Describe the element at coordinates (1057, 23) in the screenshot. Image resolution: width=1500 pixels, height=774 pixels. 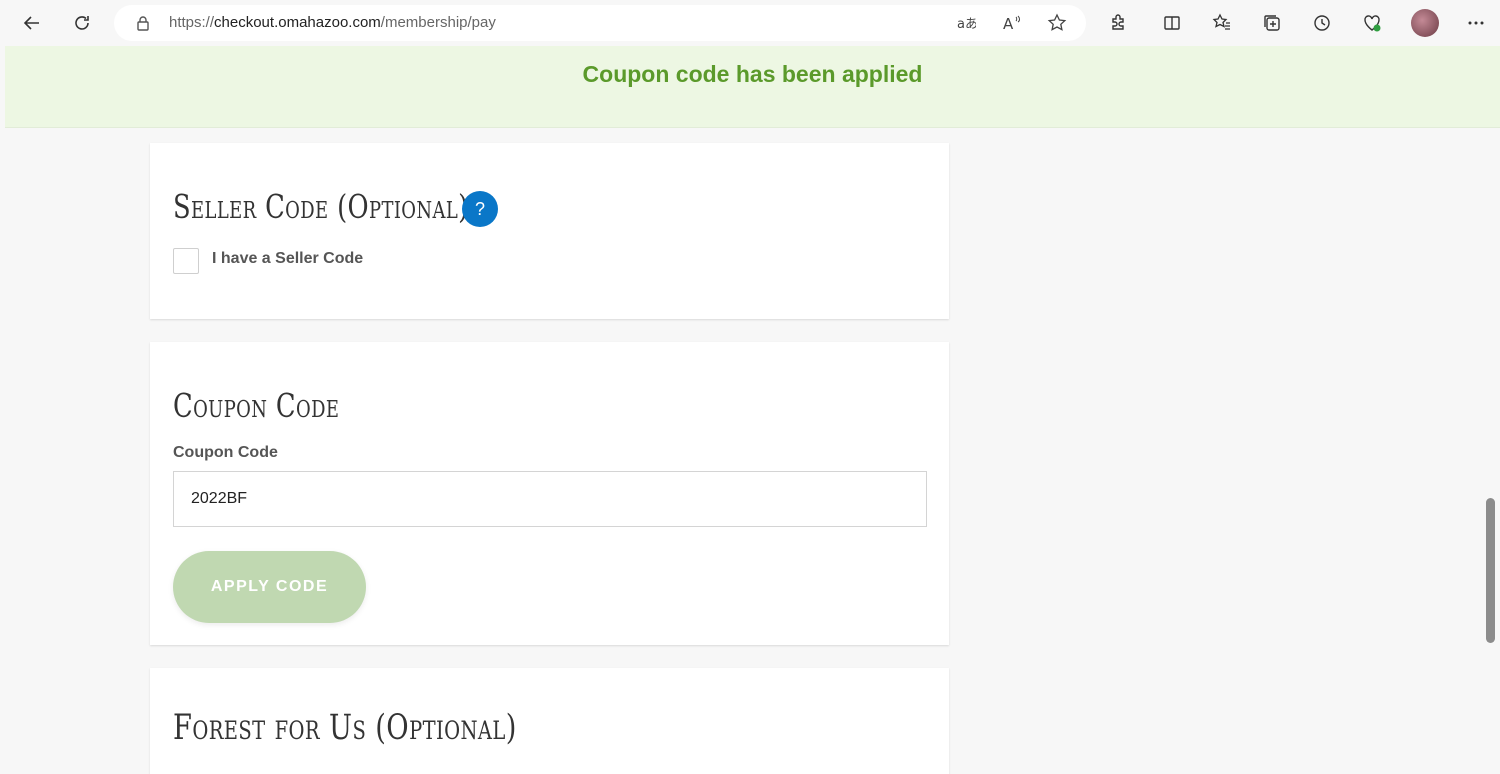
I see `favorite-star-icon` at that location.